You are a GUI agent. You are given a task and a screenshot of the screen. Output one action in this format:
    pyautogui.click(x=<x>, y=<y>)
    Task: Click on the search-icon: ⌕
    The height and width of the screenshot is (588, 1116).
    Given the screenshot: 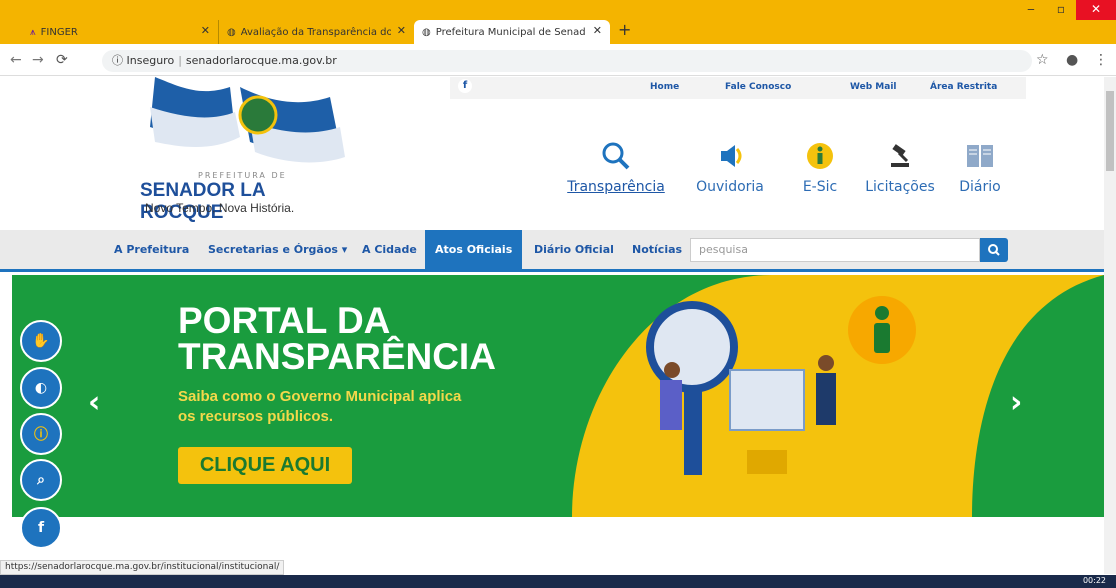 What is the action you would take?
    pyautogui.click(x=41, y=480)
    